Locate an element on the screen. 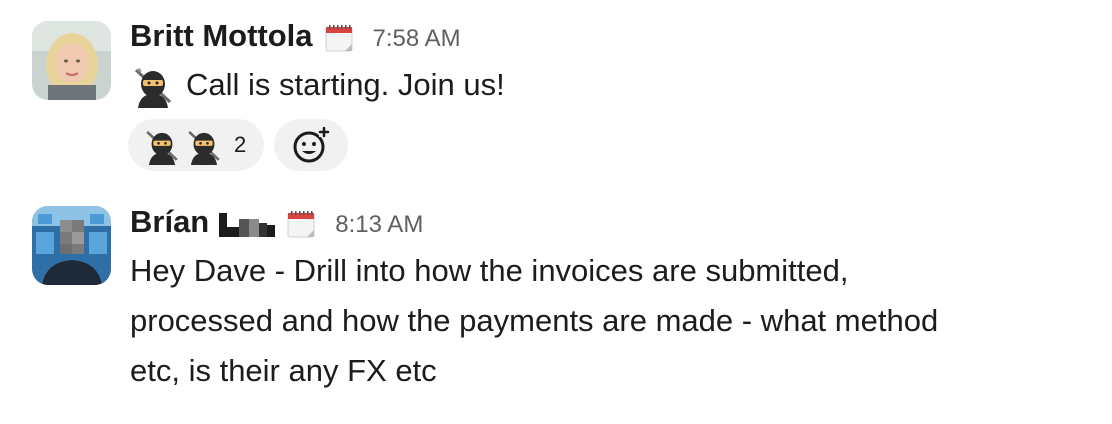  redacted-surname is located at coordinates (247, 224).